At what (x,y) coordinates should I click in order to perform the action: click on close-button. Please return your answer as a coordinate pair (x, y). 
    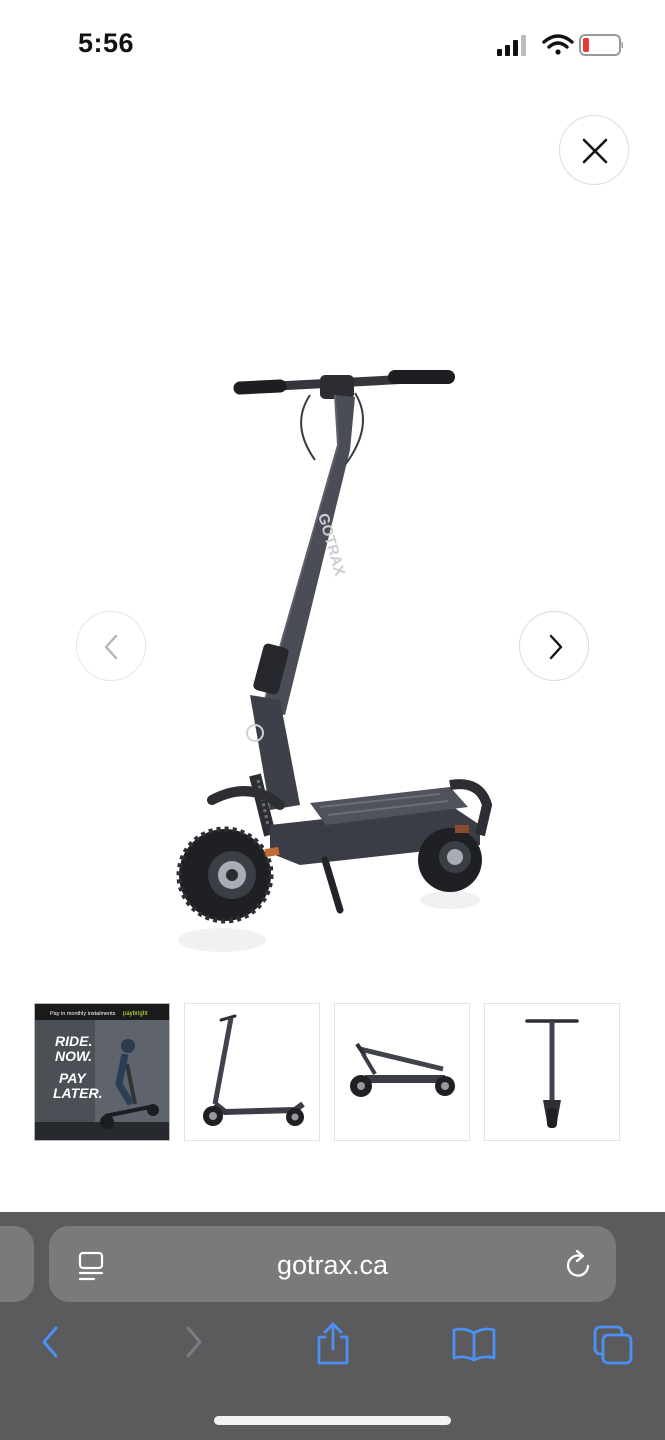
    Looking at the image, I should click on (594, 150).